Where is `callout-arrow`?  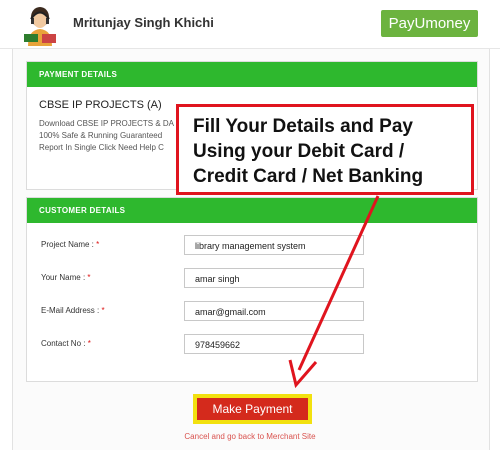 callout-arrow is located at coordinates (334, 292).